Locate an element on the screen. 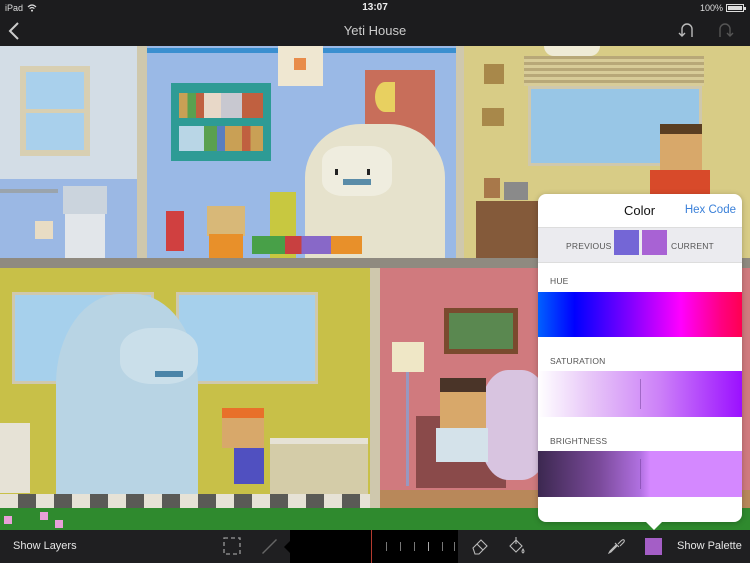 The height and width of the screenshot is (563, 750). pencil-icon is located at coordinates (269, 546).